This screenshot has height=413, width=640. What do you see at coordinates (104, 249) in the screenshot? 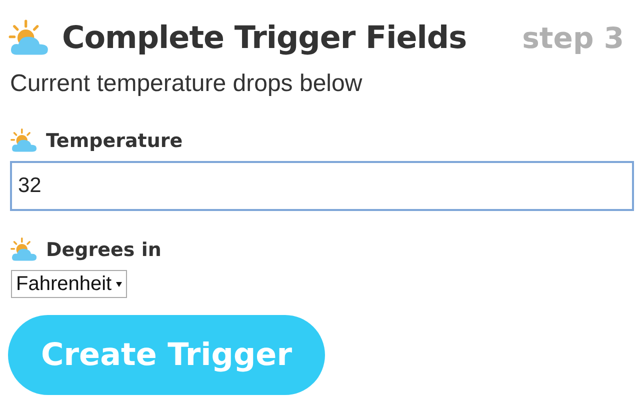
I see `field-label: Degrees in` at bounding box center [104, 249].